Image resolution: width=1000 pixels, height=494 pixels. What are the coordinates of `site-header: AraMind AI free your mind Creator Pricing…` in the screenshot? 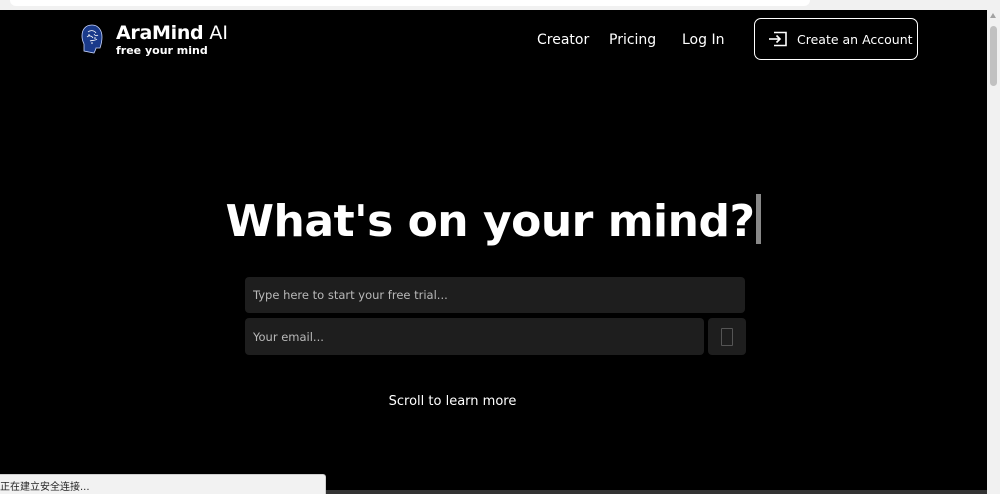 It's located at (493, 40).